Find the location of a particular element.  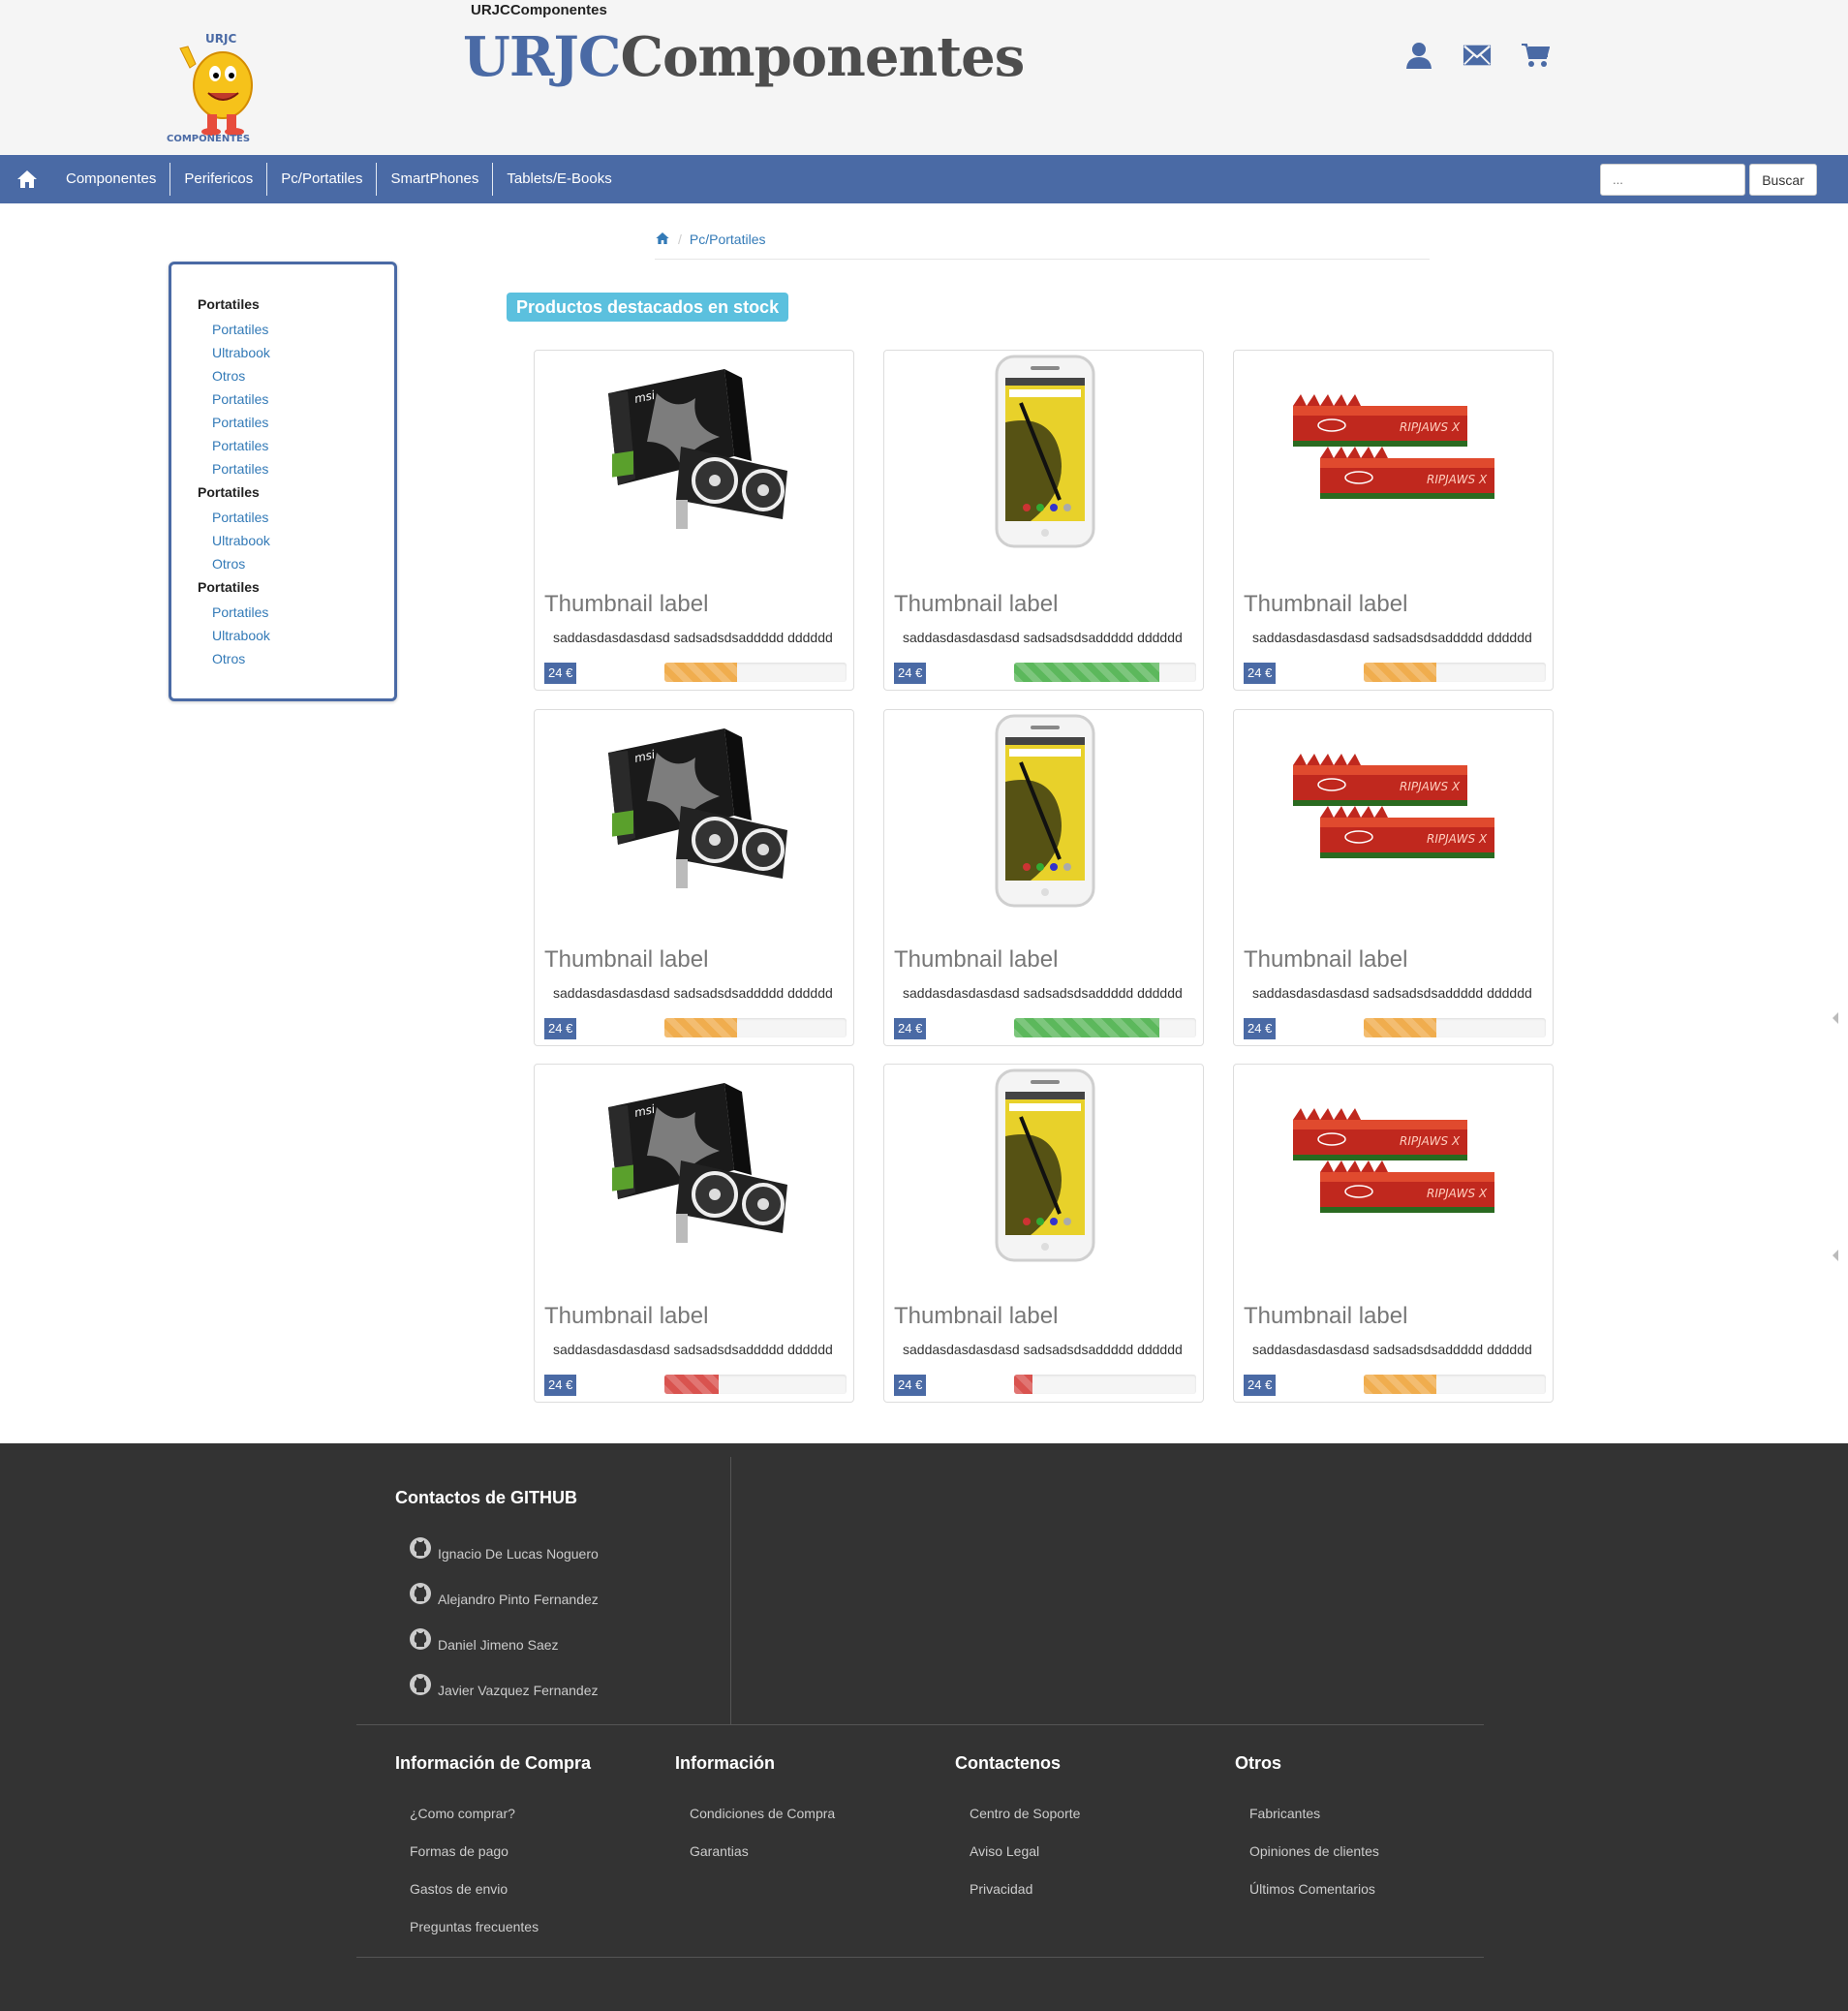

github-contact-name: Ignacio De Lucas Noguero is located at coordinates (518, 1554).